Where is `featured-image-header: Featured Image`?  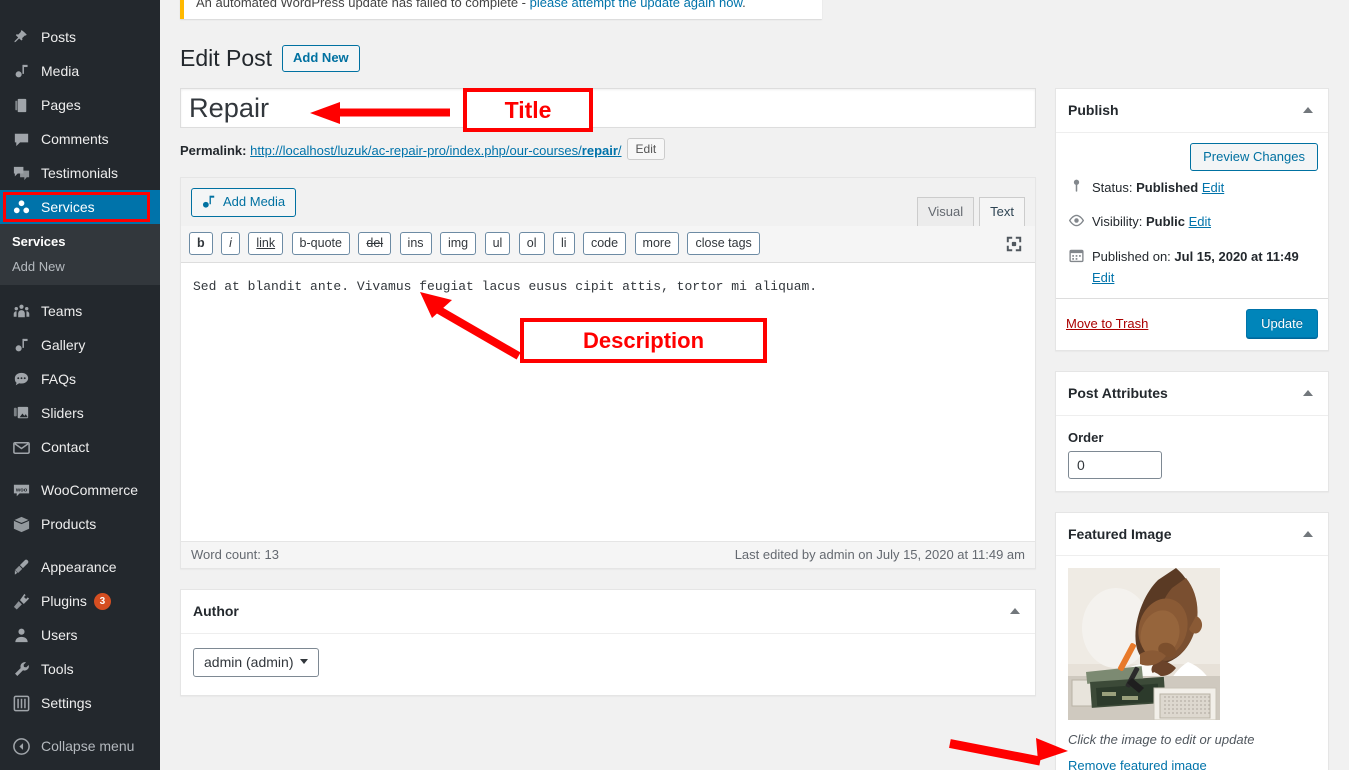 featured-image-header: Featured Image is located at coordinates (1192, 535).